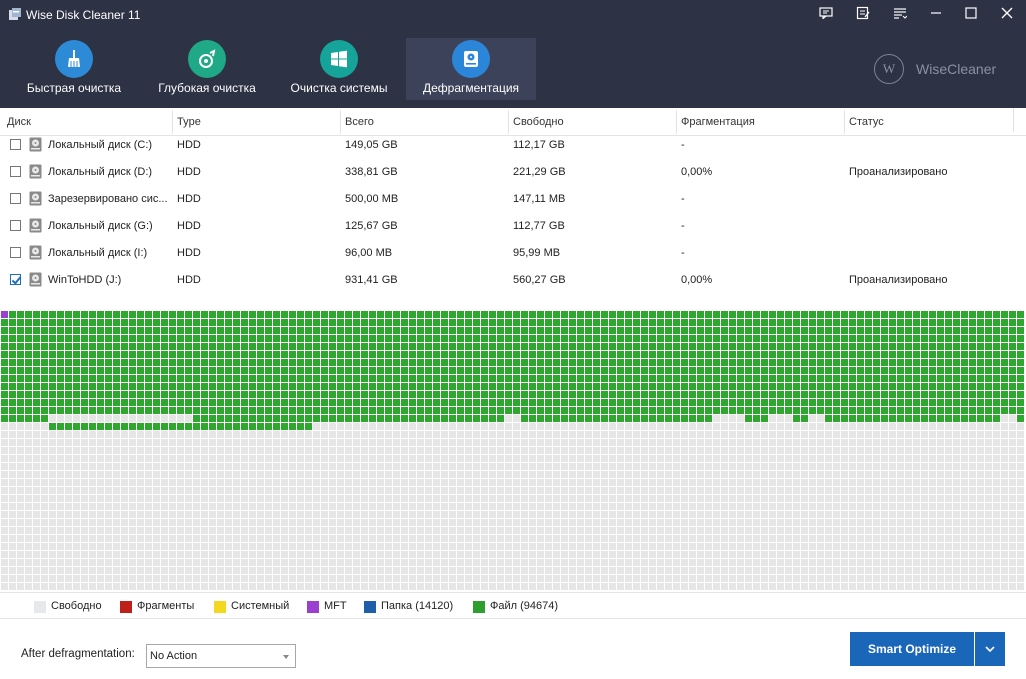 The image size is (1026, 679). I want to click on disk-total: 96,00 MB, so click(369, 253).